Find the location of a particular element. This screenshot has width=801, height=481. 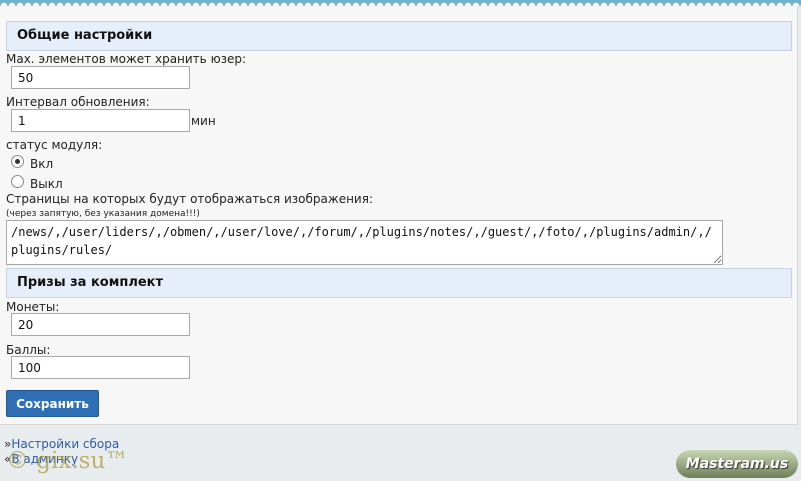

coins-input is located at coordinates (100, 324).